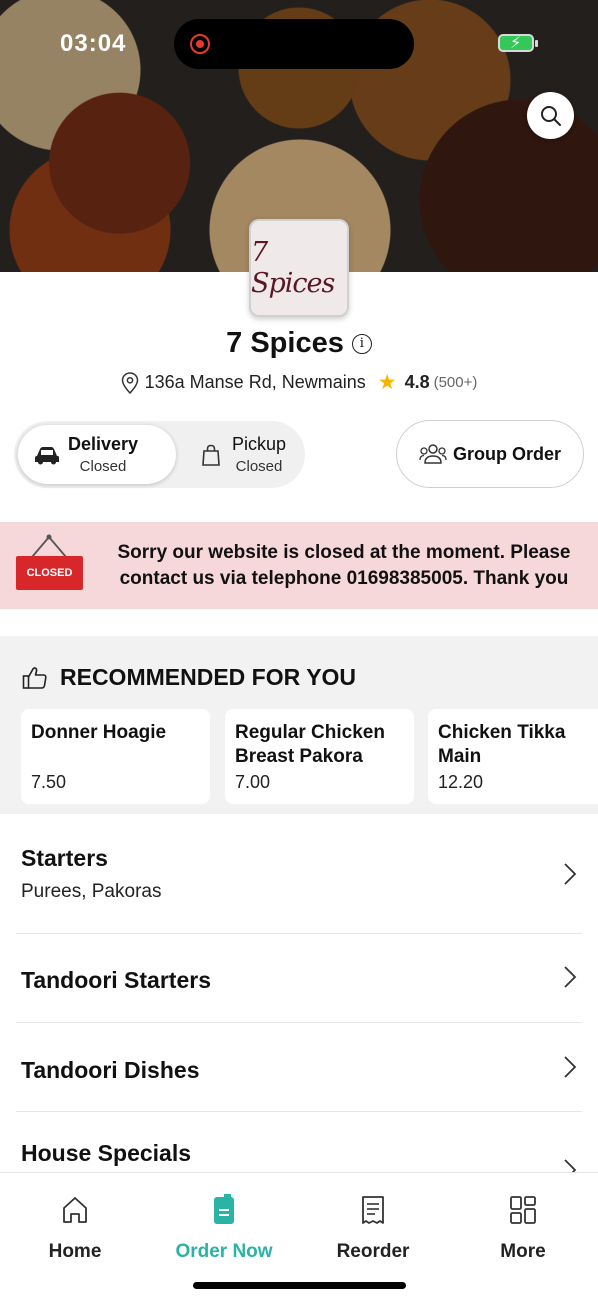  I want to click on restaurant-logo: 7 Spices, so click(299, 268).